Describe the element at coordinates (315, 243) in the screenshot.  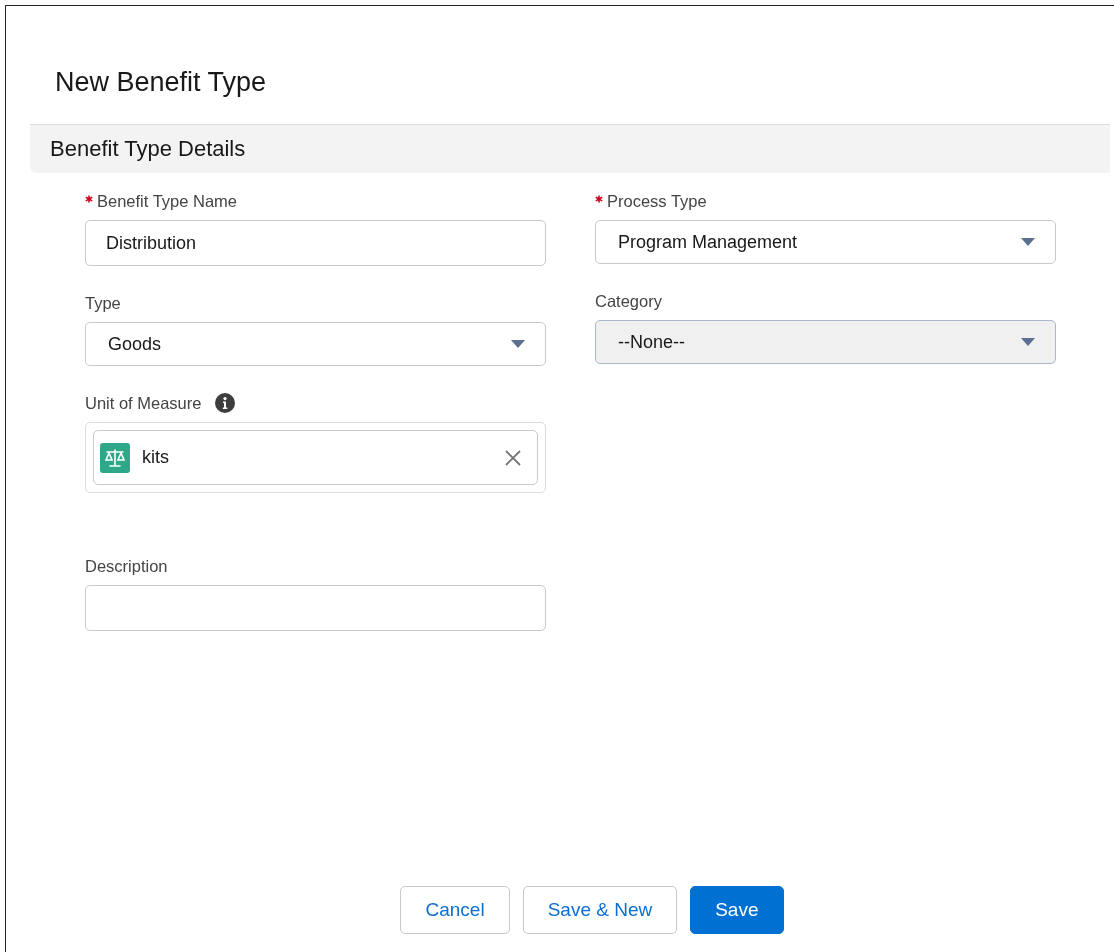
I see `text-input-field: Distribution` at that location.